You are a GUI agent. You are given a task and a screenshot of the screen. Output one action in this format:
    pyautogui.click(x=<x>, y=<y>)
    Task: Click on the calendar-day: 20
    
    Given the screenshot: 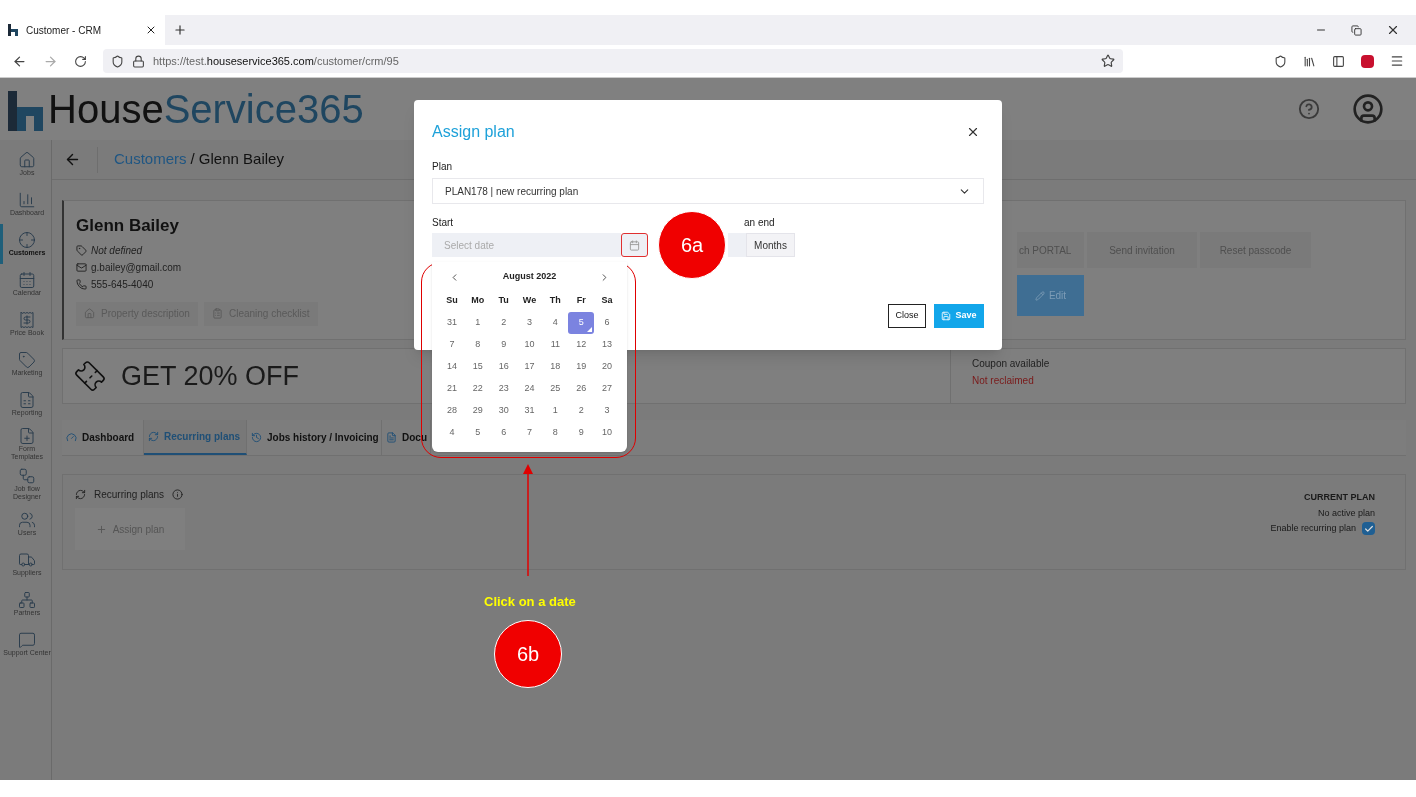 What is the action you would take?
    pyautogui.click(x=607, y=367)
    